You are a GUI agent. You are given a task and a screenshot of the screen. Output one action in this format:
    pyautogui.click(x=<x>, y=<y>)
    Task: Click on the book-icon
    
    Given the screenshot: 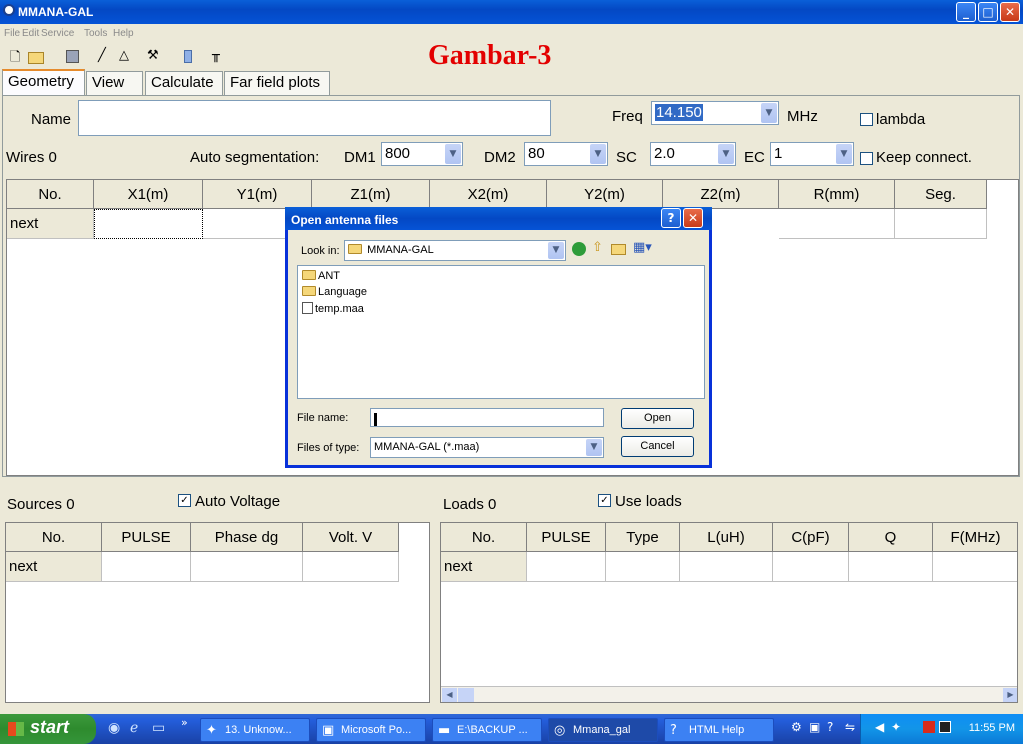 What is the action you would take?
    pyautogui.click(x=188, y=56)
    